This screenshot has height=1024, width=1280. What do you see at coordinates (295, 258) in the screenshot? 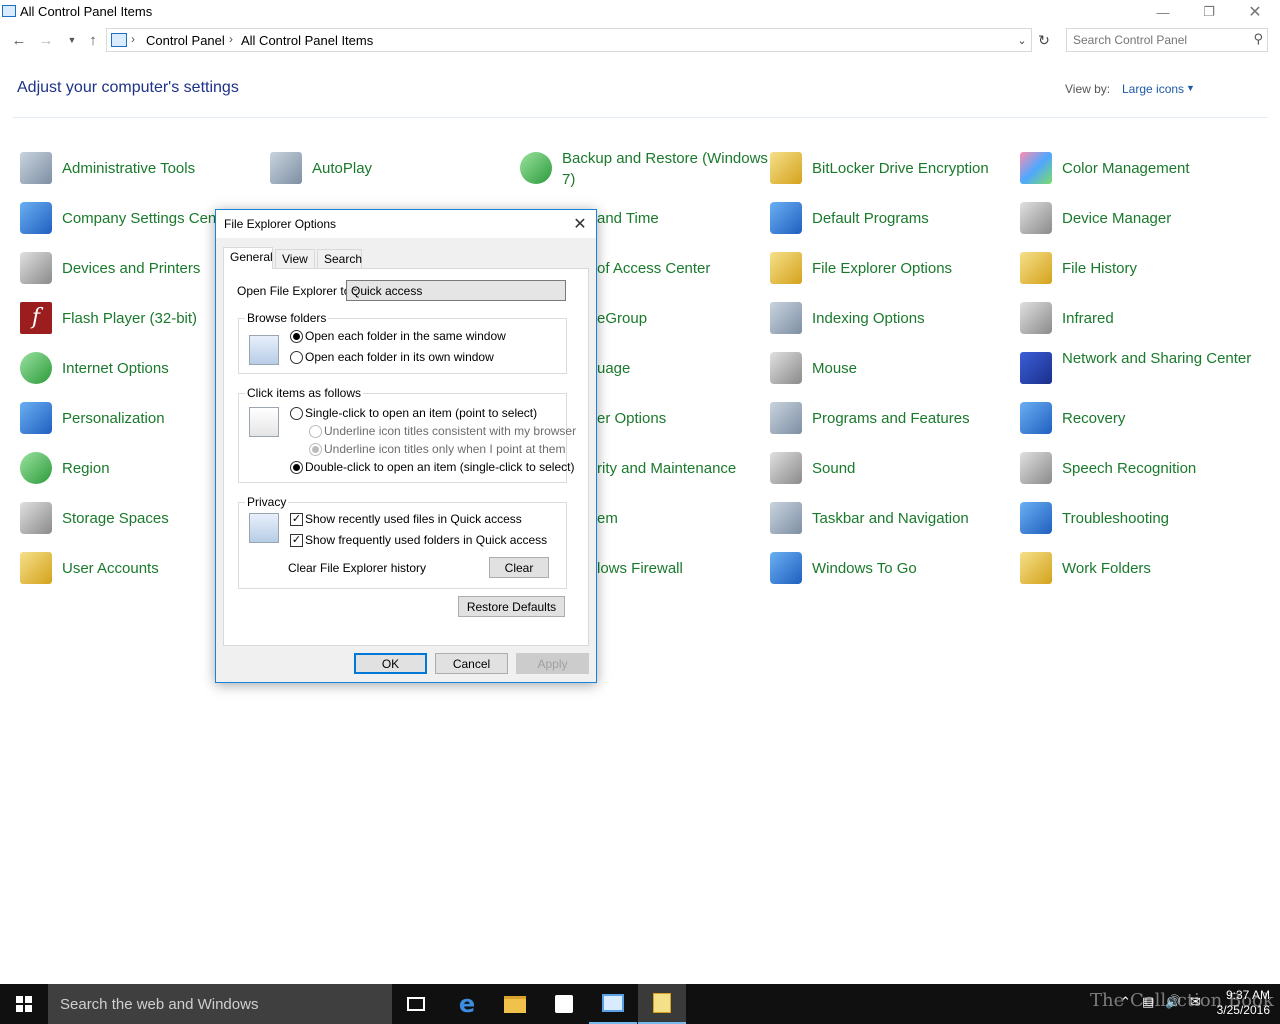
I see `tab-view: View` at bounding box center [295, 258].